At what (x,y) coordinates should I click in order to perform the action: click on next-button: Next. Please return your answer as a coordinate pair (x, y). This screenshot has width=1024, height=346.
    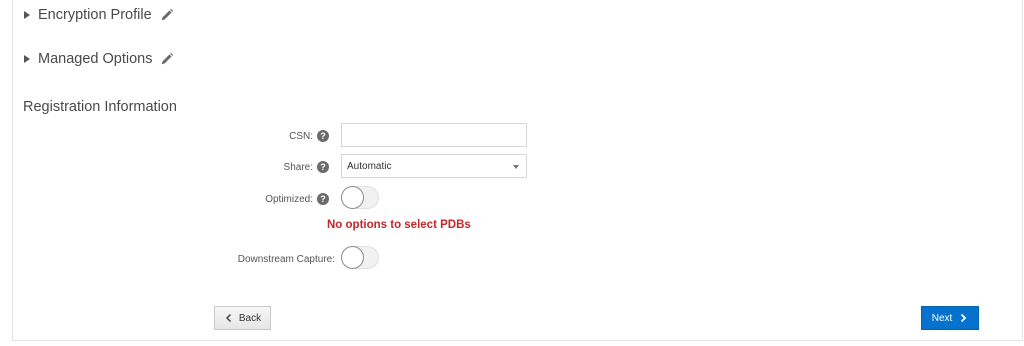
    Looking at the image, I should click on (950, 318).